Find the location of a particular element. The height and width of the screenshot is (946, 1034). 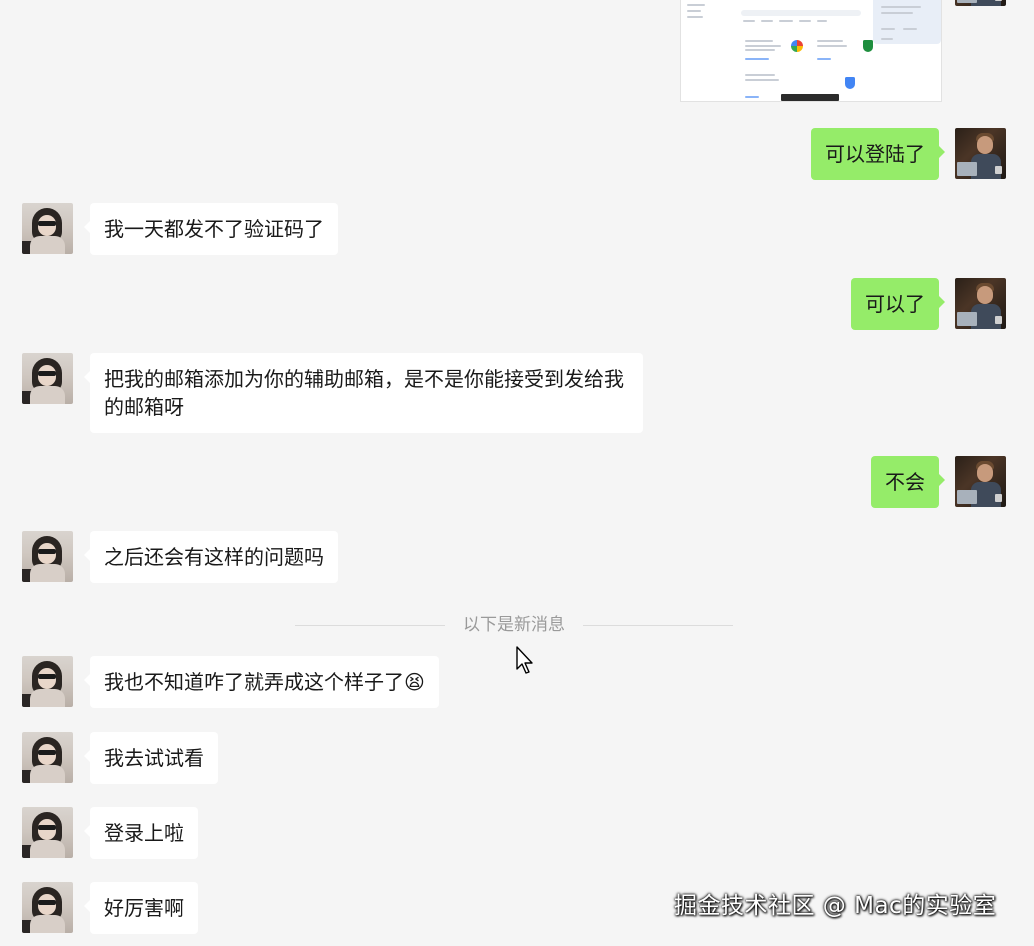

tired-face-emoji-icon: 😫 is located at coordinates (414, 682).